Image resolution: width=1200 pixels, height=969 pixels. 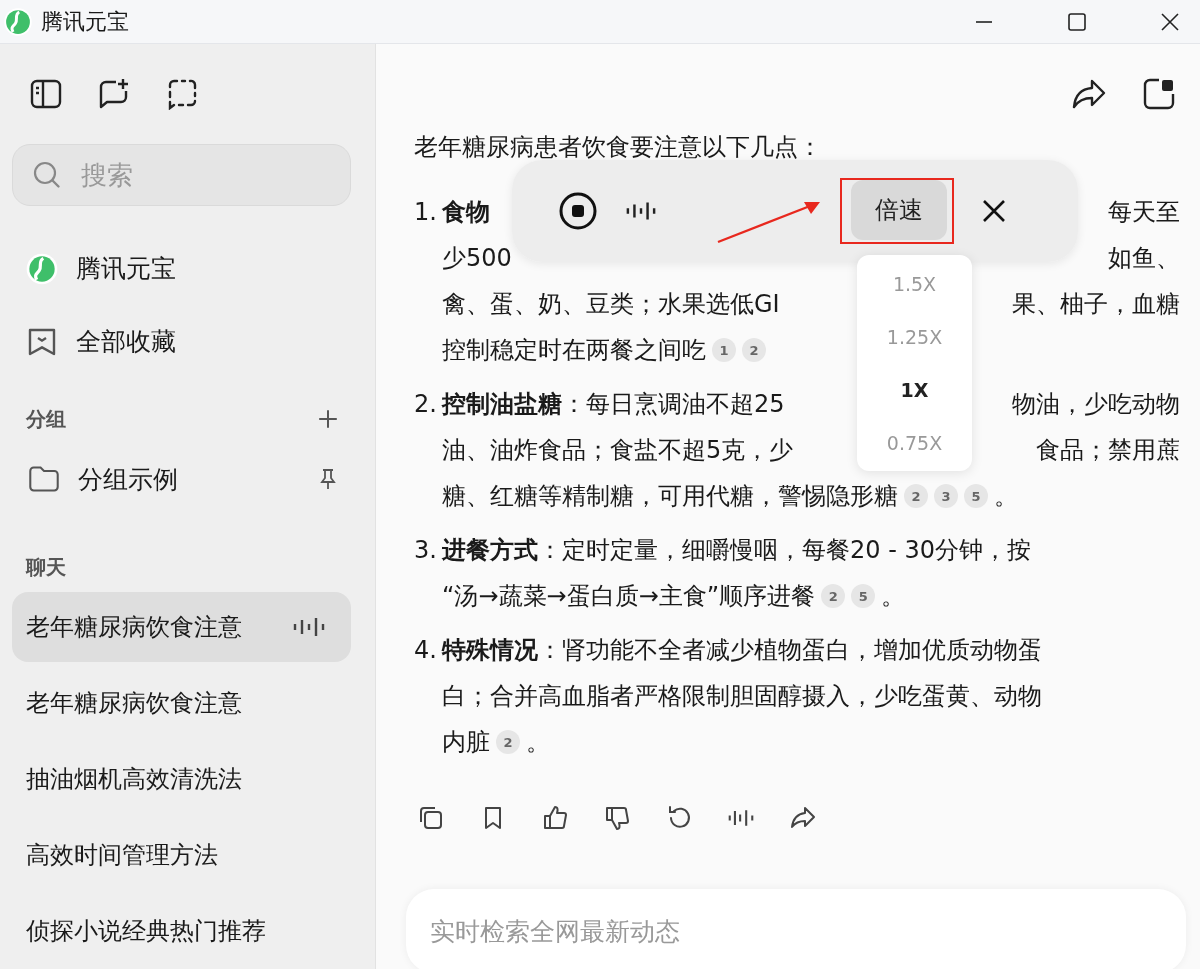 I want to click on copy-icon, so click(x=431, y=818).